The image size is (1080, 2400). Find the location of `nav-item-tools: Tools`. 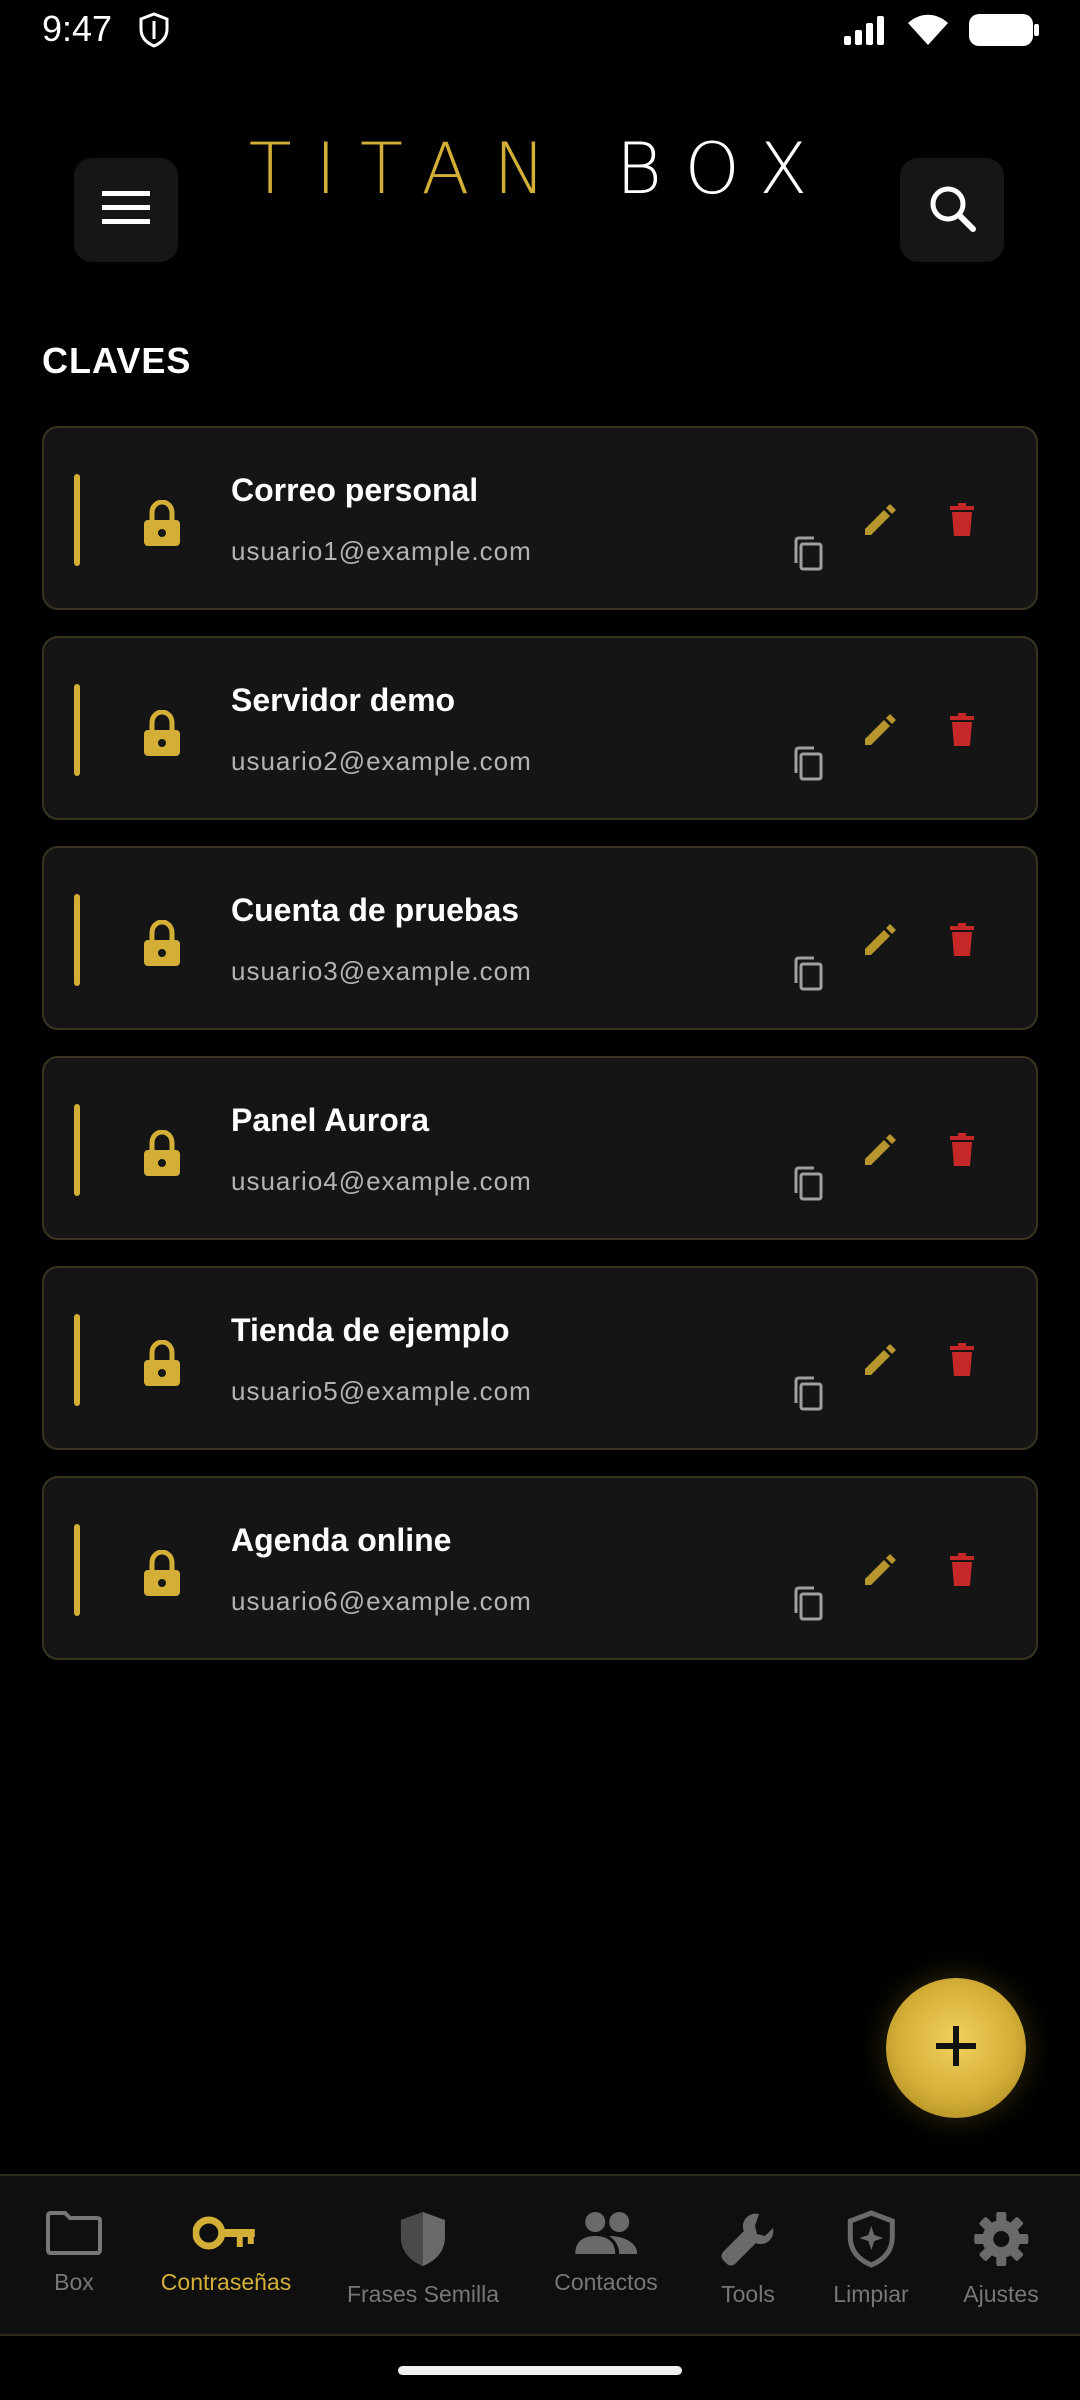

nav-item-tools: Tools is located at coordinates (748, 2259).